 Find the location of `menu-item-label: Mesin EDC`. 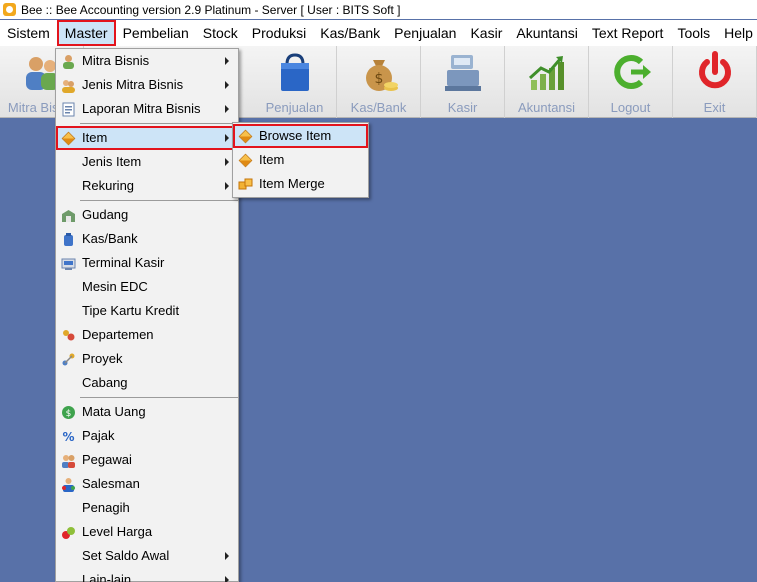

menu-item-label: Mesin EDC is located at coordinates (115, 286).